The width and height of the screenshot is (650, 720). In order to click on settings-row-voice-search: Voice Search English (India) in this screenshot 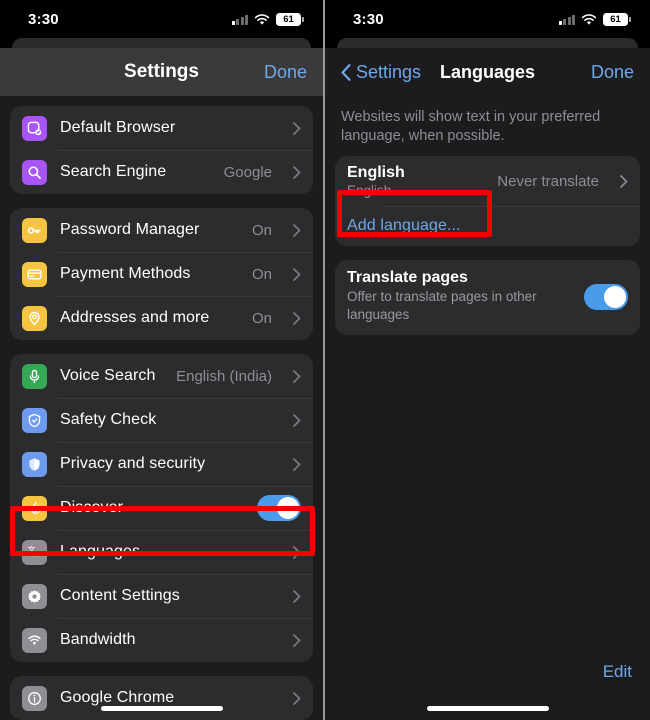, I will do `click(161, 376)`.